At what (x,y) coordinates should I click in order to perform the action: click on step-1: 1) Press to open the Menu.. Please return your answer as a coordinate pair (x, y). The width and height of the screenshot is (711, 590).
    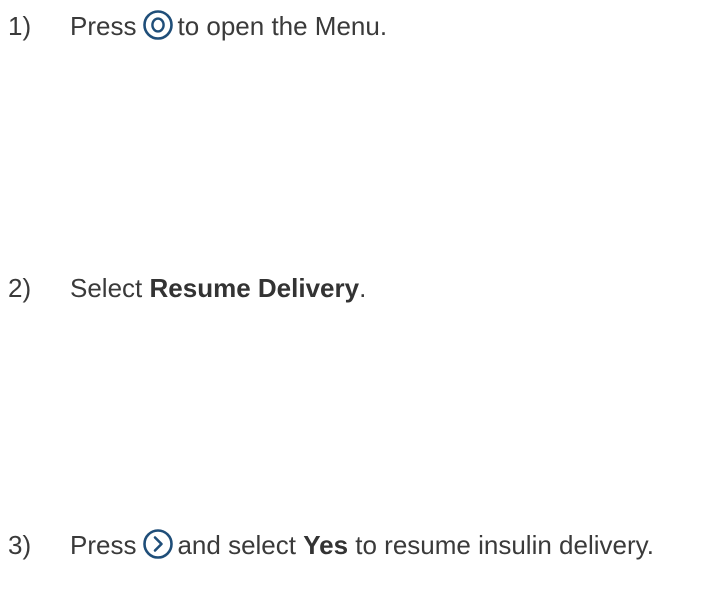
    Looking at the image, I should click on (197, 26).